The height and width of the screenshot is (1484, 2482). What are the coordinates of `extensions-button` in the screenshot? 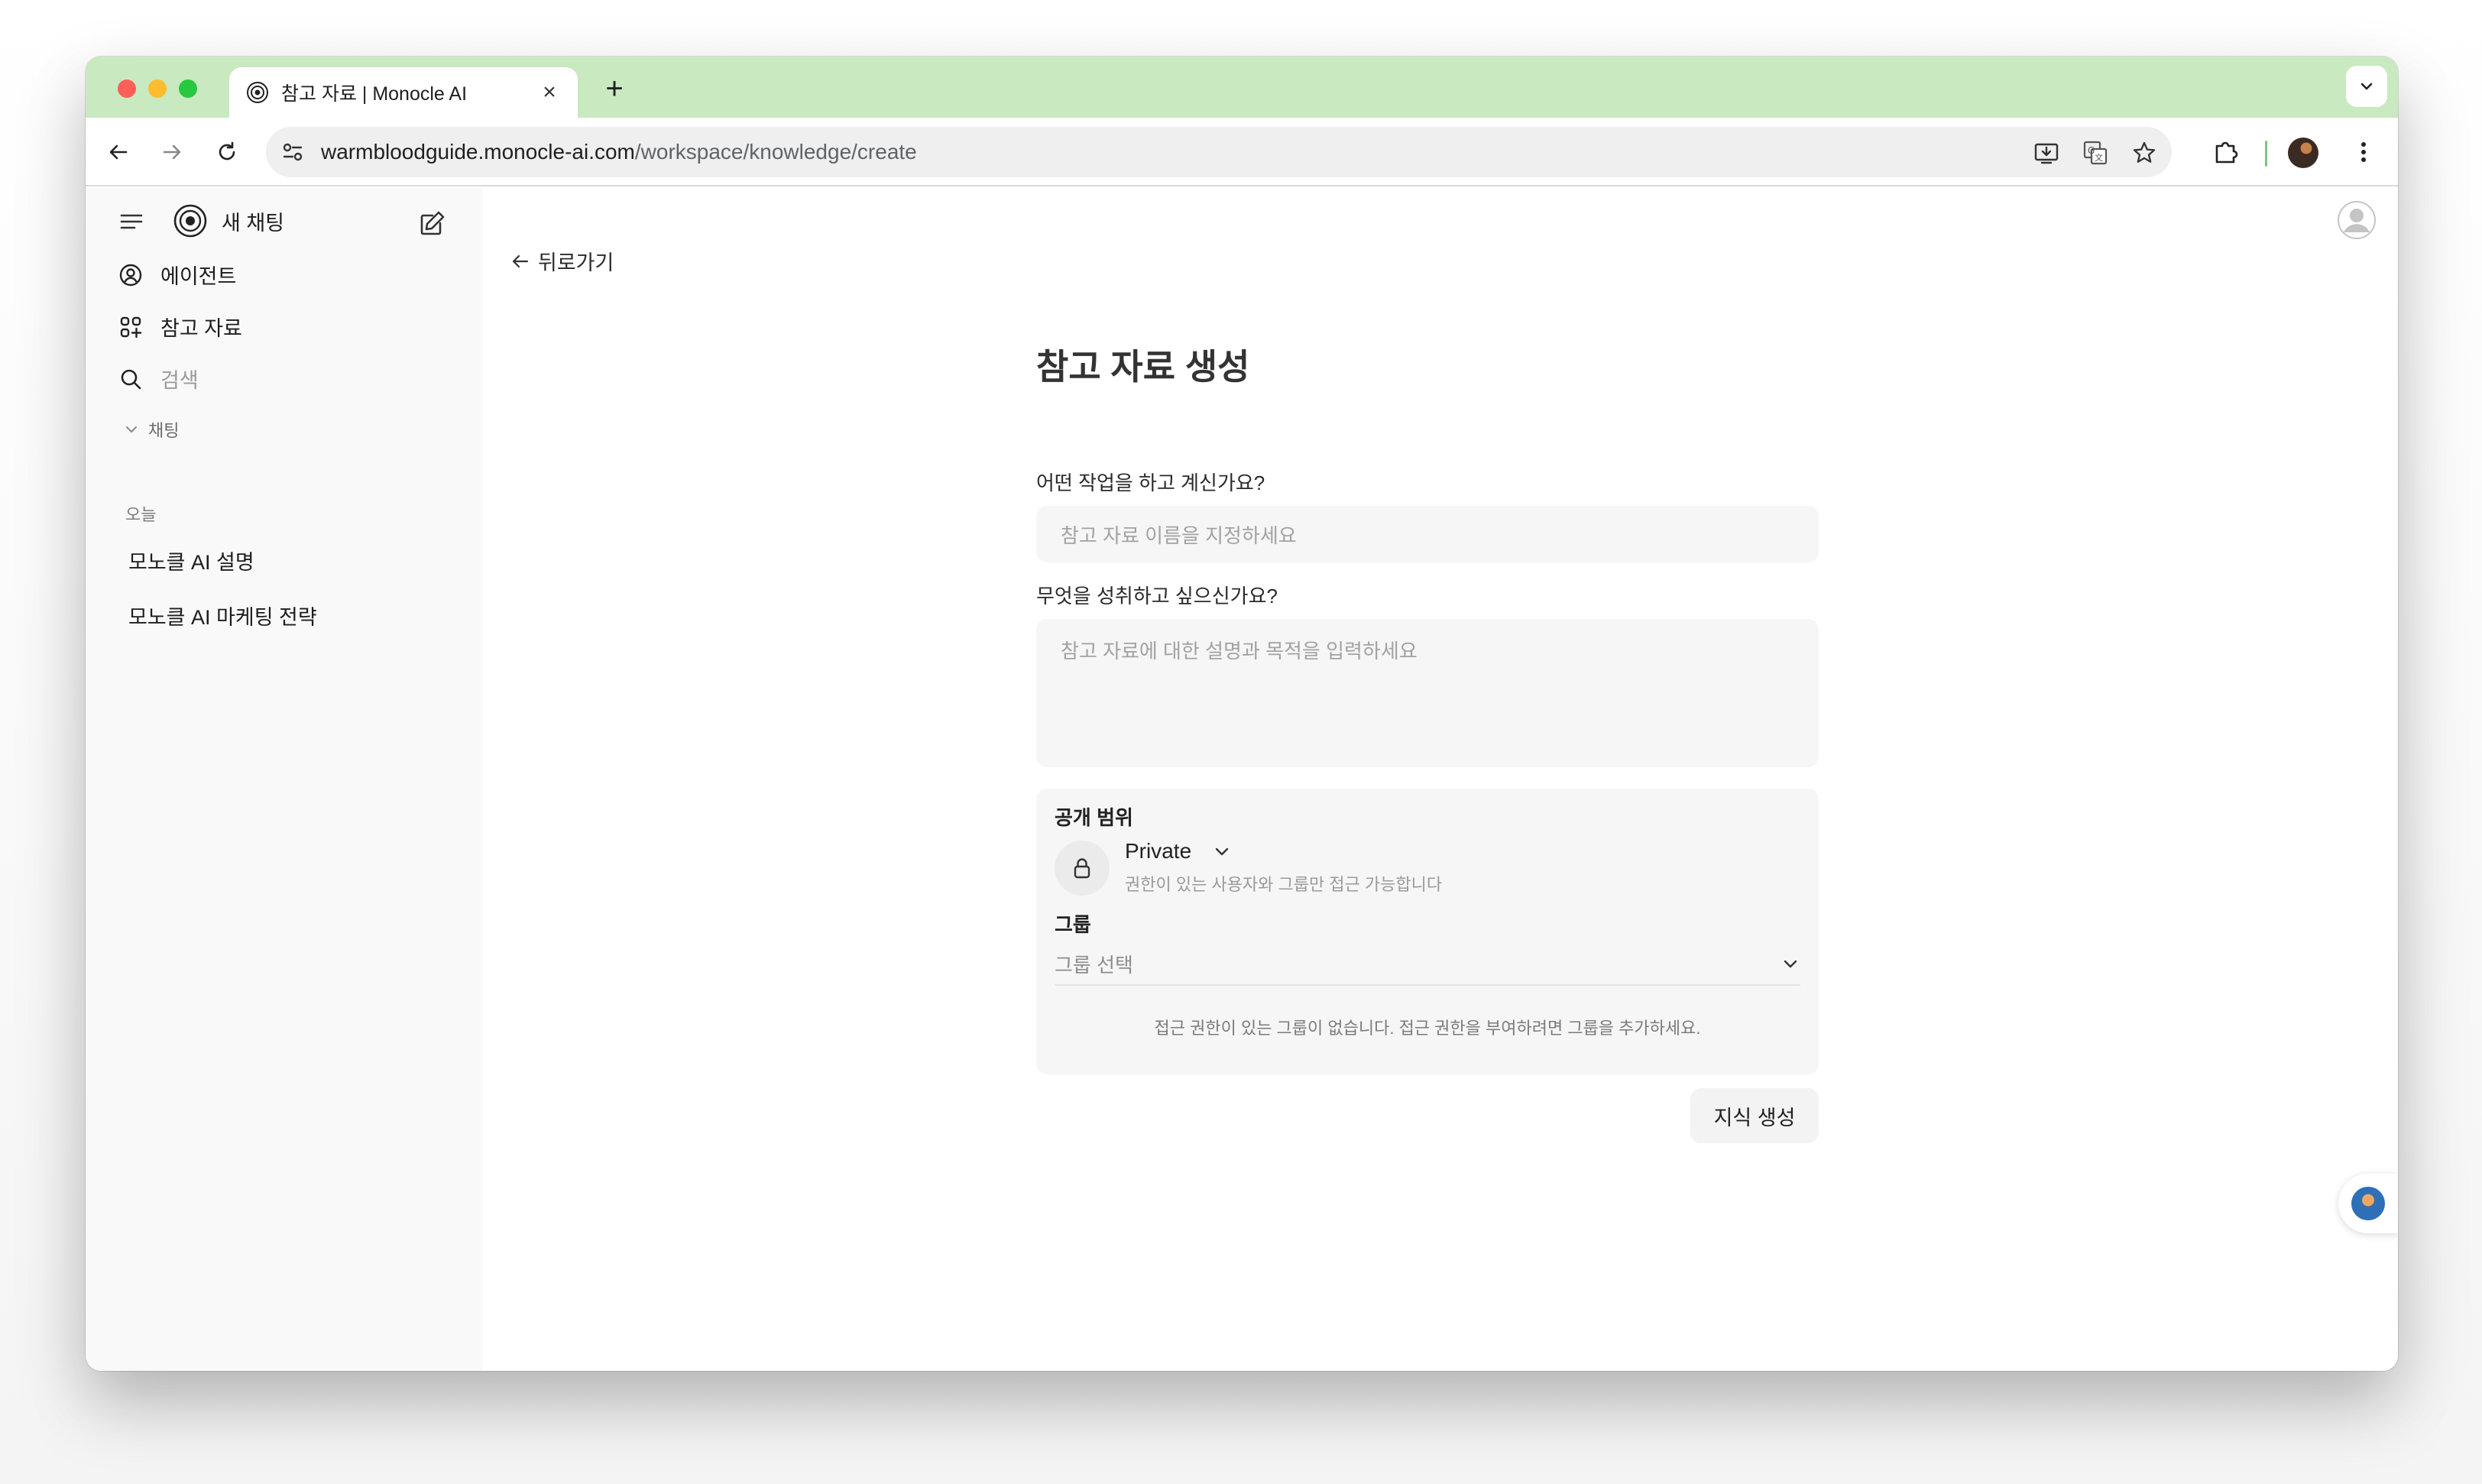 It's located at (2226, 152).